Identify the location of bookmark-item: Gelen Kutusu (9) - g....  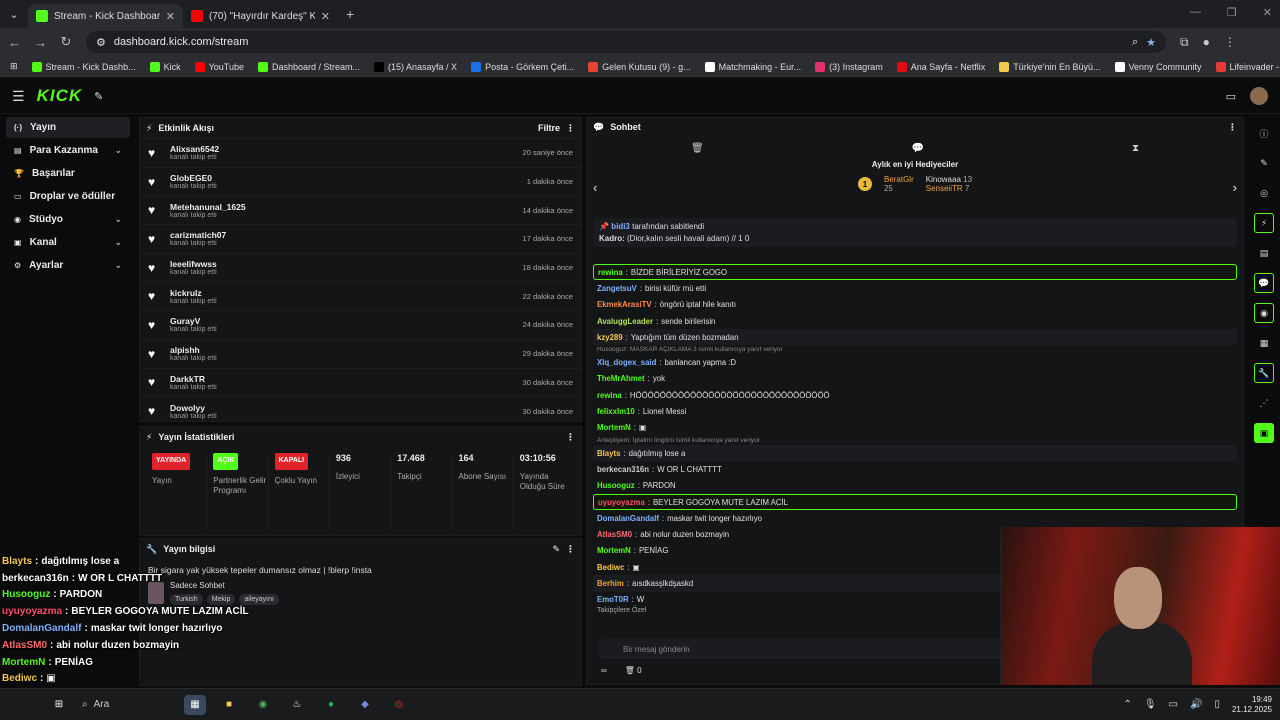
(639, 66).